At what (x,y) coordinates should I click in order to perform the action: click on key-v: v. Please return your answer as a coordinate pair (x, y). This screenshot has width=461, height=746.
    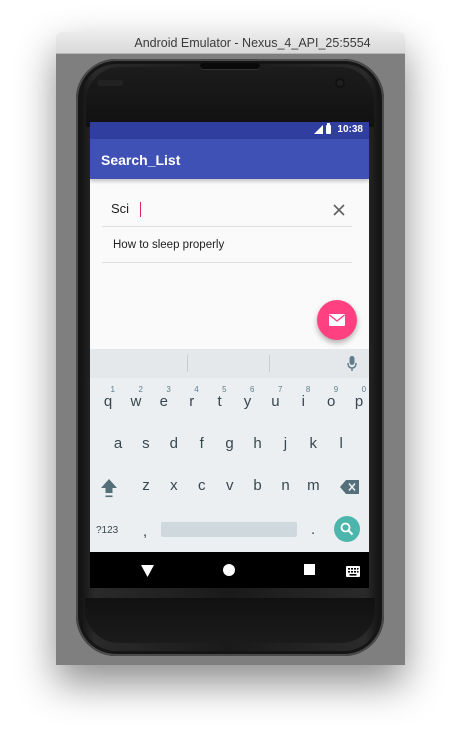
    Looking at the image, I should click on (230, 485).